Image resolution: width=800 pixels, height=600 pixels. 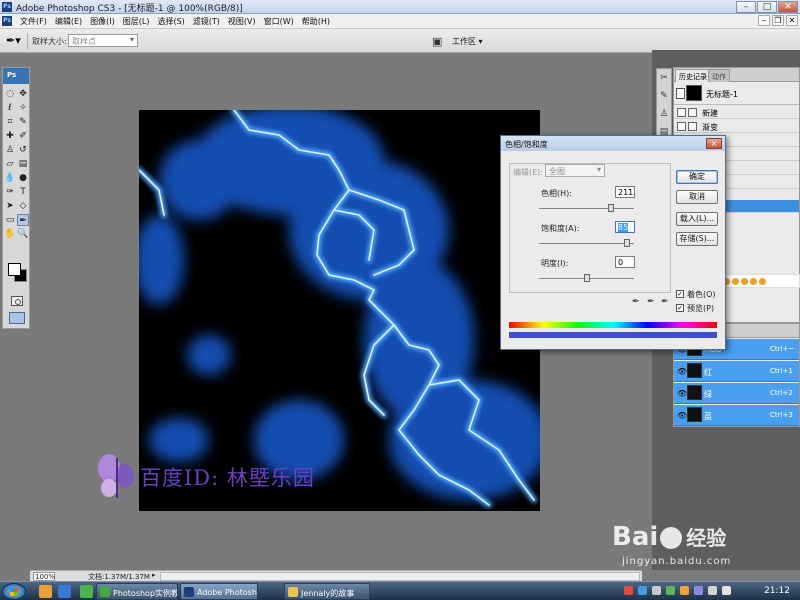 I want to click on slice-tool-icon: ✎, so click(x=23, y=122).